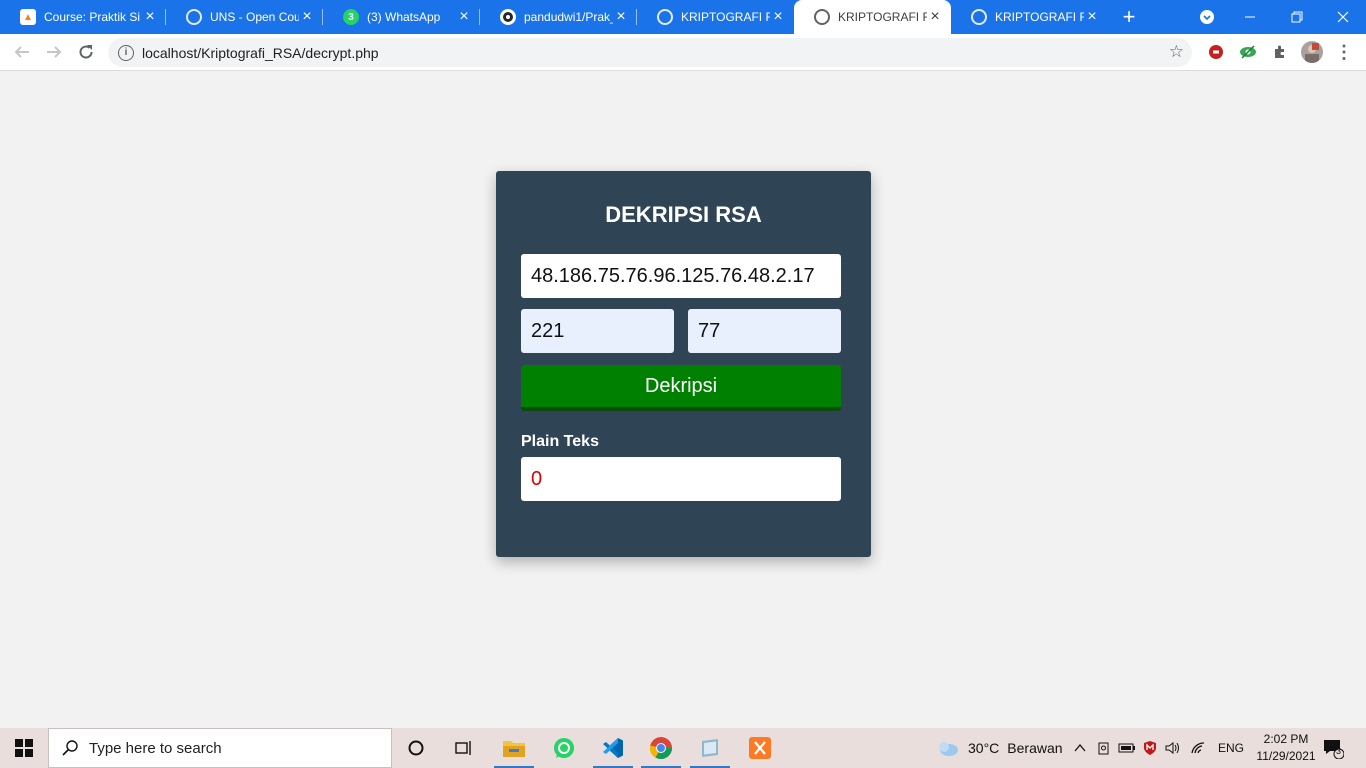  Describe the element at coordinates (681, 276) in the screenshot. I see `ciphertext-input` at that location.